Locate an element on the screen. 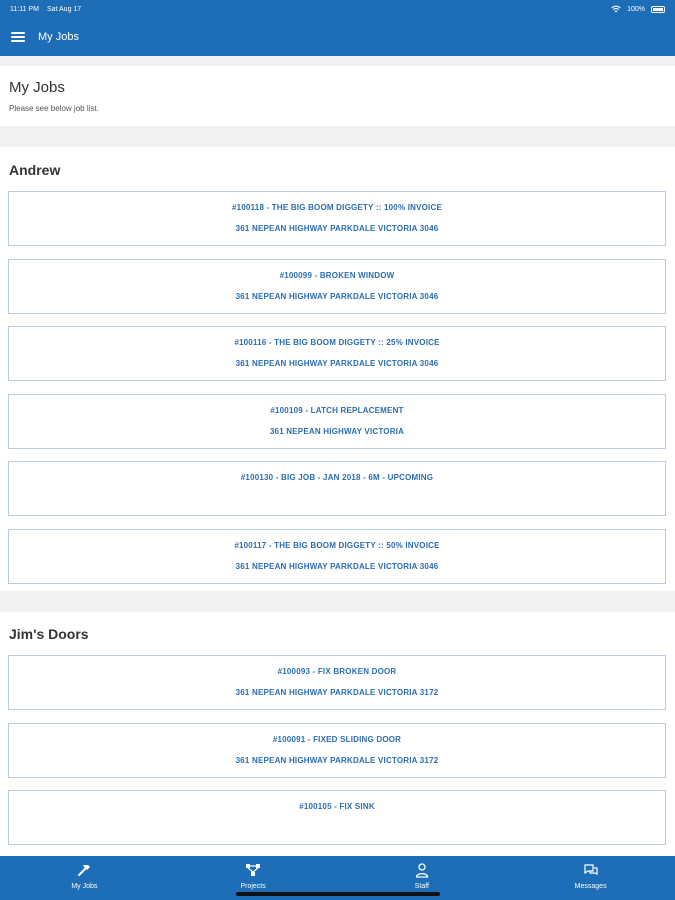 The width and height of the screenshot is (675, 900). nav-title: My Jobs is located at coordinates (58, 37).